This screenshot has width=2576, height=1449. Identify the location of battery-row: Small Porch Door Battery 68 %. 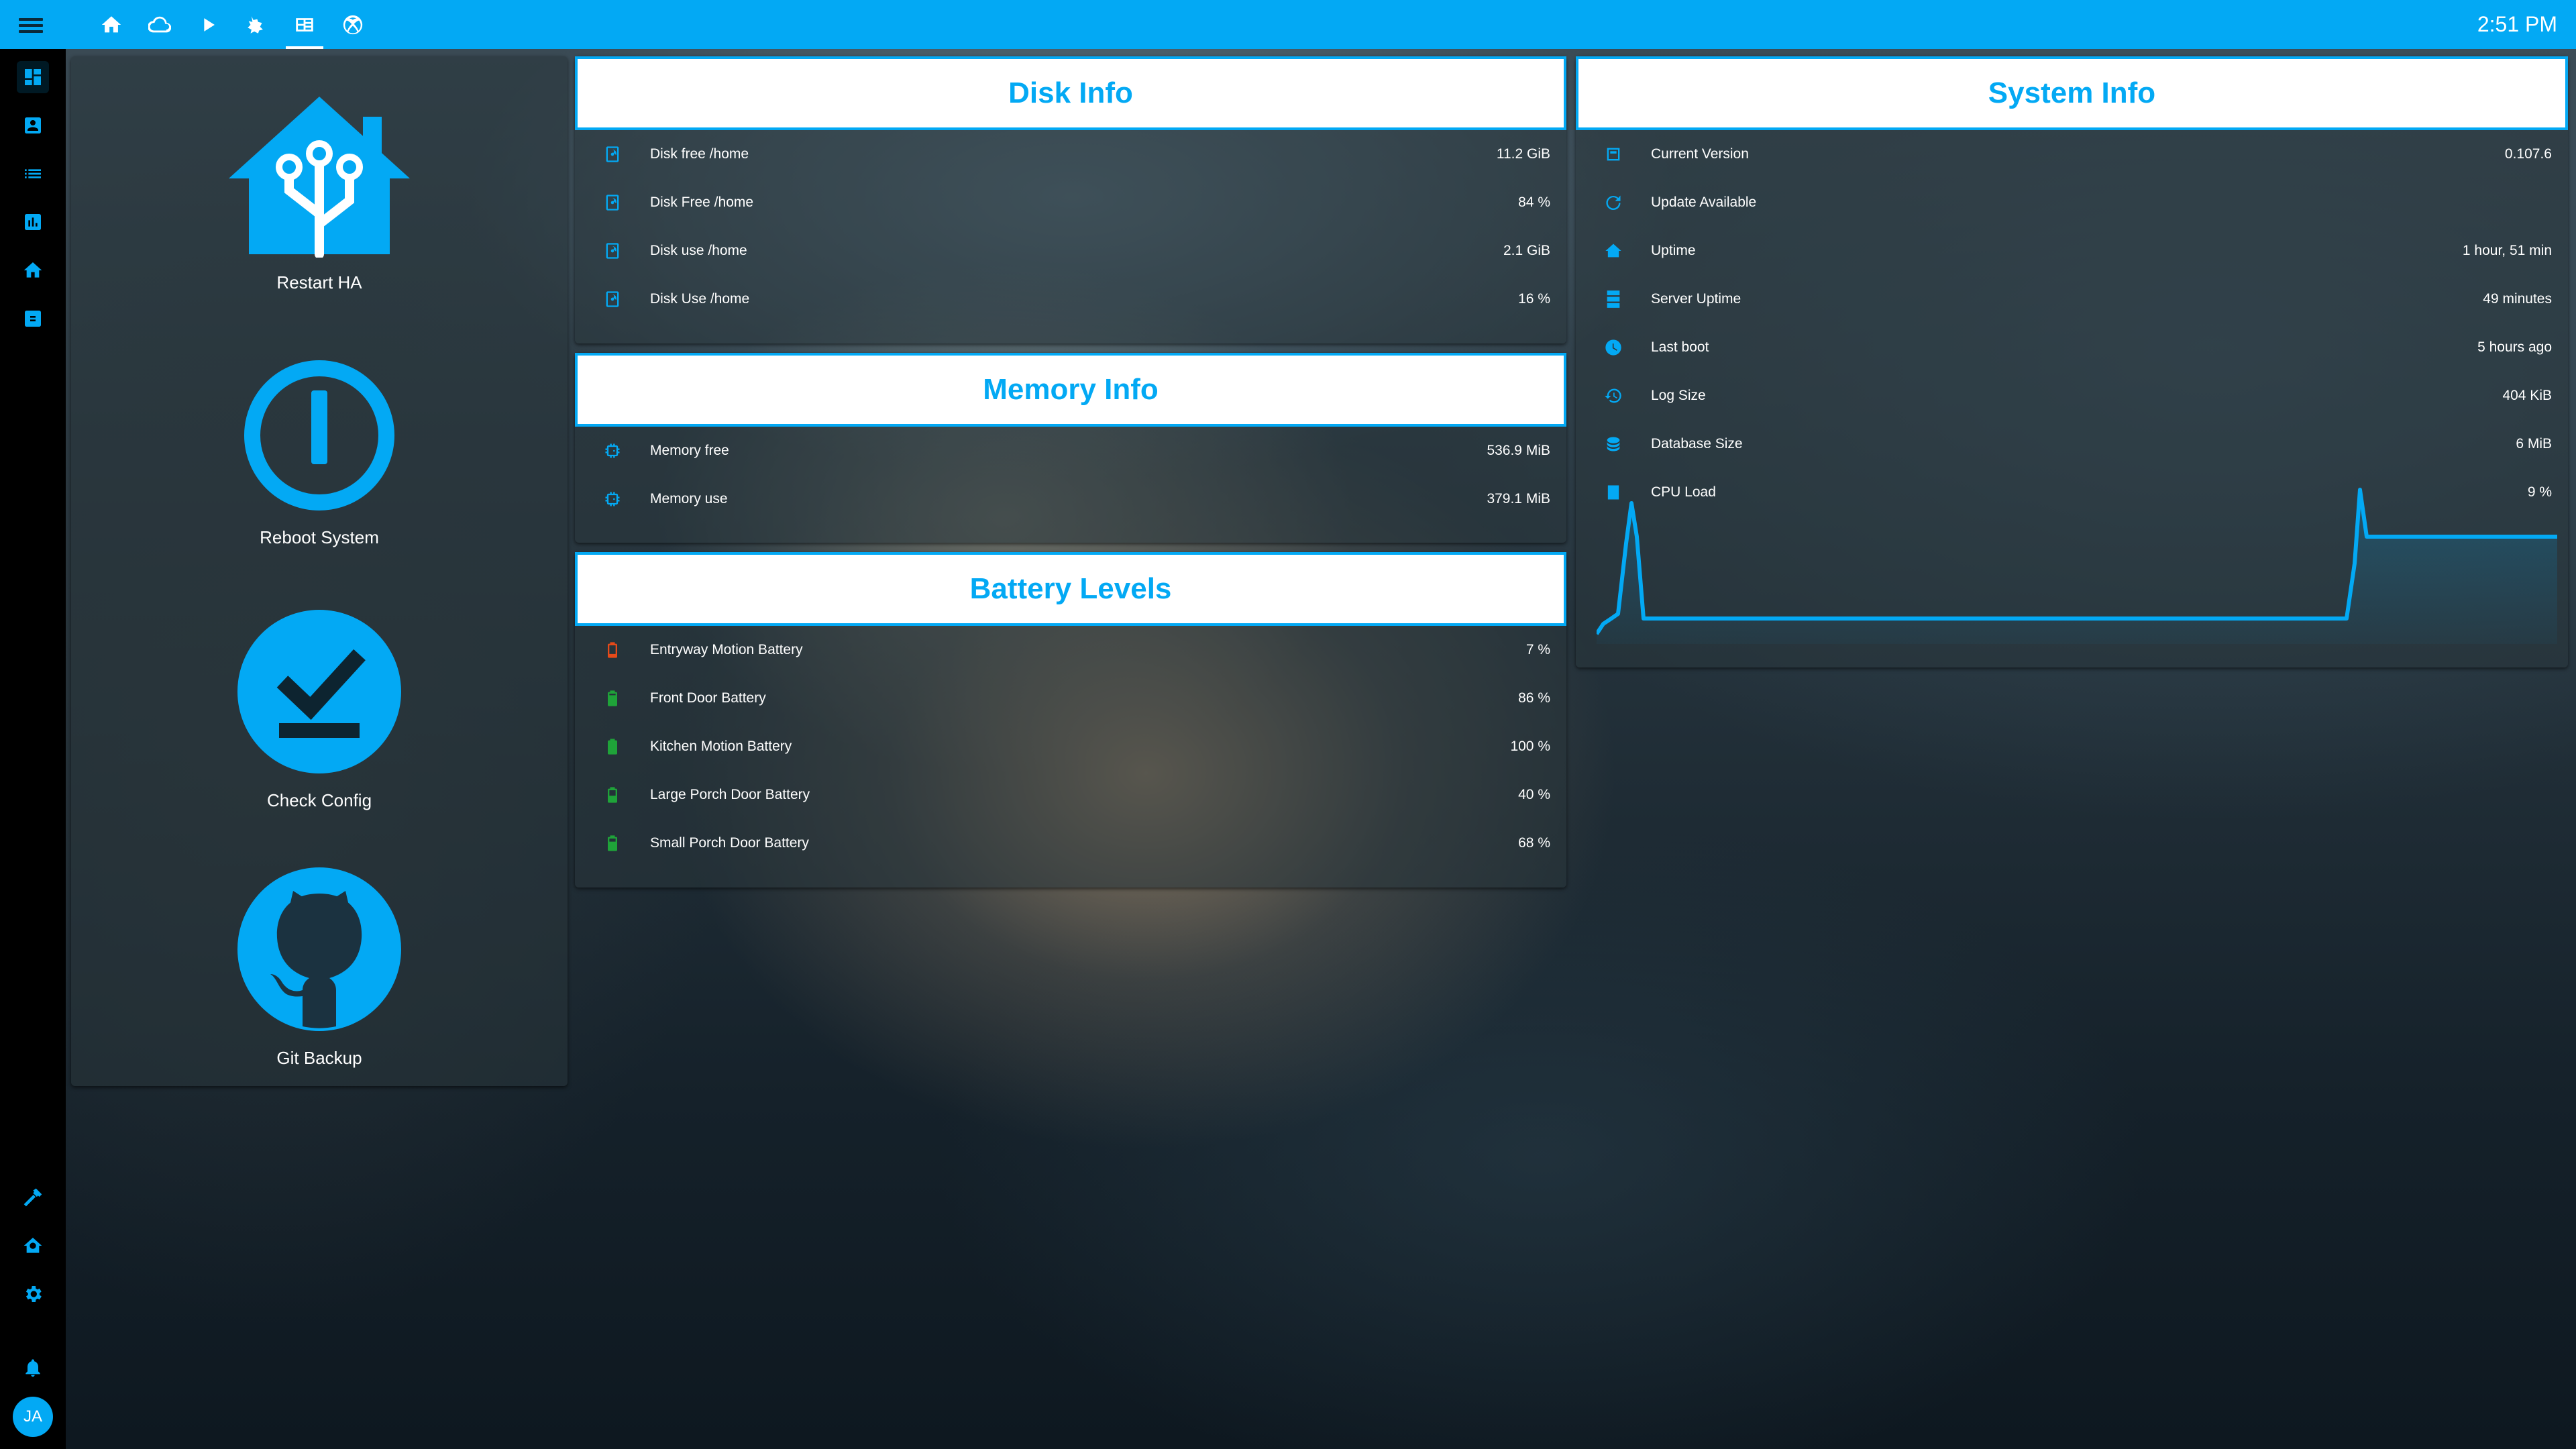
(1070, 843).